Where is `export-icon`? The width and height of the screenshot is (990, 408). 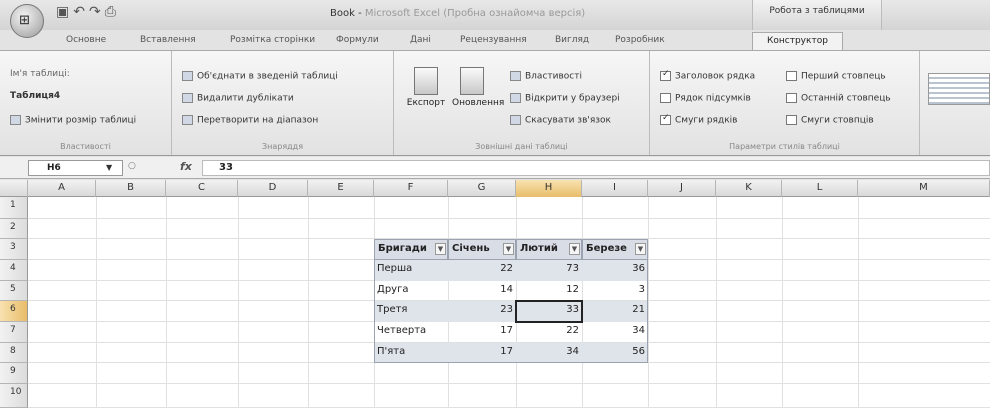 export-icon is located at coordinates (426, 81).